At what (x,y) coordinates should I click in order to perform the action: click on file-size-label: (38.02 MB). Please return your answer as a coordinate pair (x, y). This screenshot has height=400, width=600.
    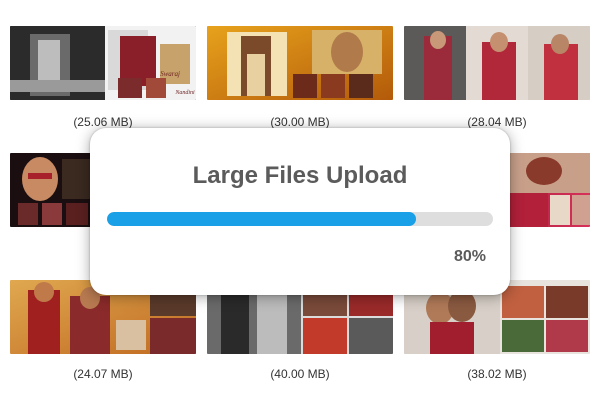
    Looking at the image, I should click on (497, 374).